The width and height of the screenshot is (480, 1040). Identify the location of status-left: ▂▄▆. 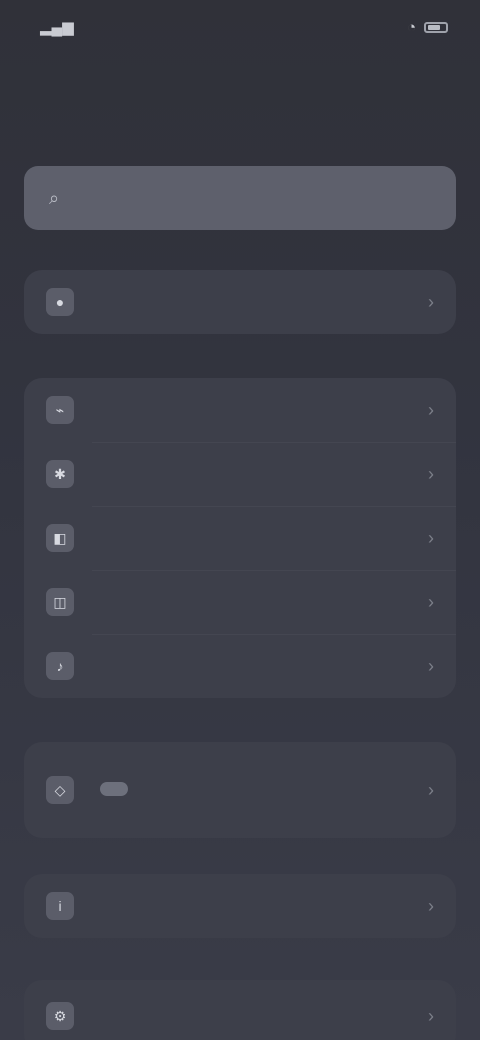
(53, 27).